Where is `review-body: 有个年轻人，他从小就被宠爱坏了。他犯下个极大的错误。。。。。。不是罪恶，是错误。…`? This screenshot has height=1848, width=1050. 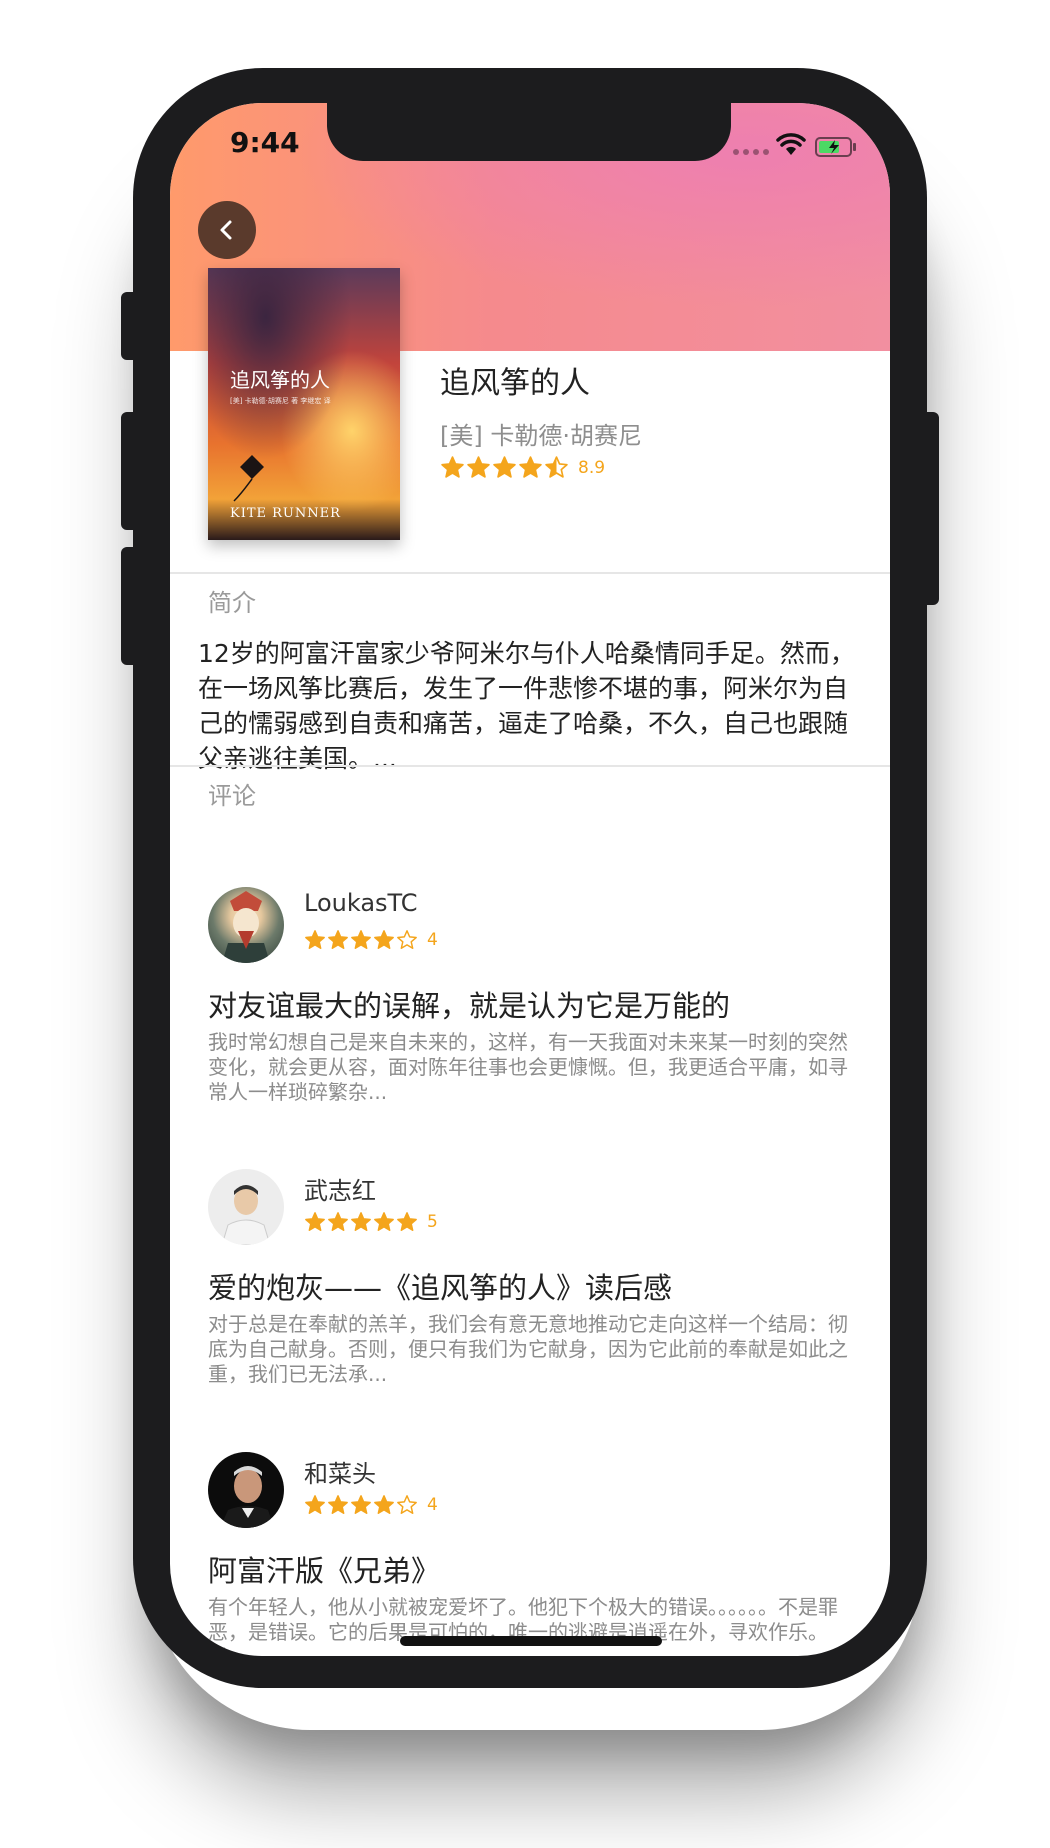 review-body: 有个年轻人，他从小就被宠爱坏了。他犯下个极大的错误。。。。。。不是罪恶，是错误。… is located at coordinates (523, 1625).